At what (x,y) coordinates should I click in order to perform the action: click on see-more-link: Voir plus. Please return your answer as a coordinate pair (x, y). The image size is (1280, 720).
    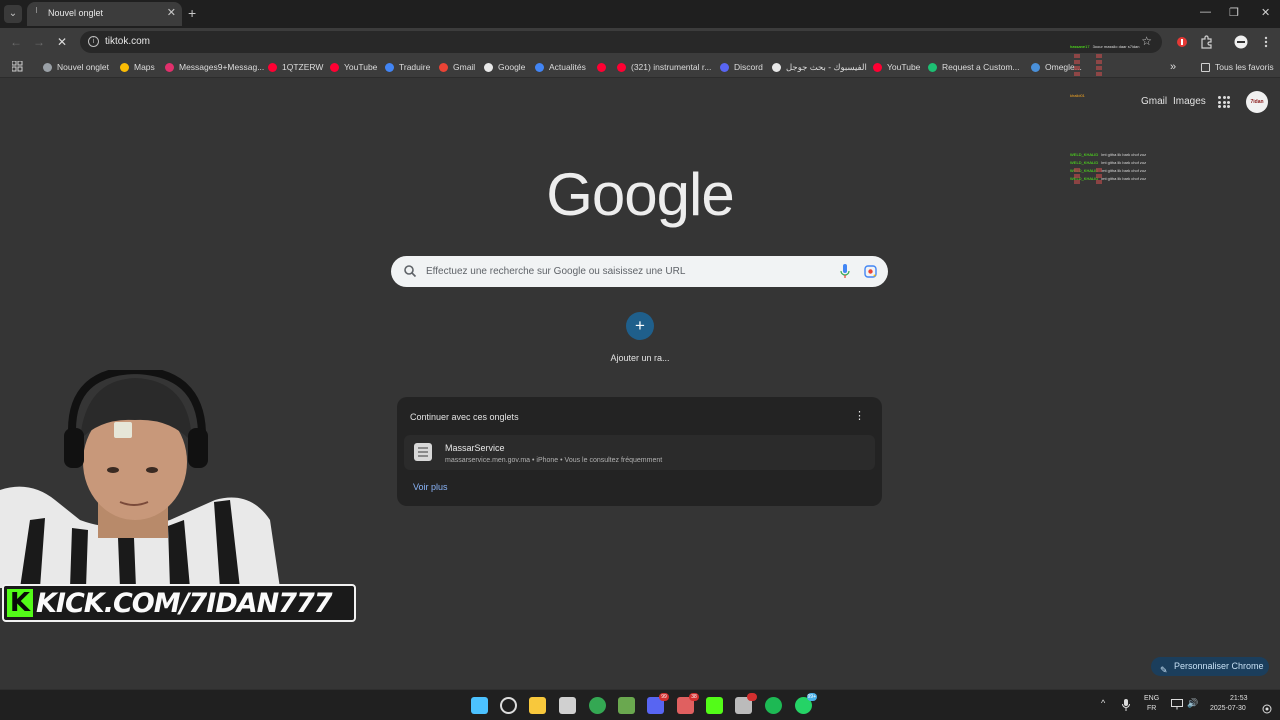
    Looking at the image, I should click on (430, 487).